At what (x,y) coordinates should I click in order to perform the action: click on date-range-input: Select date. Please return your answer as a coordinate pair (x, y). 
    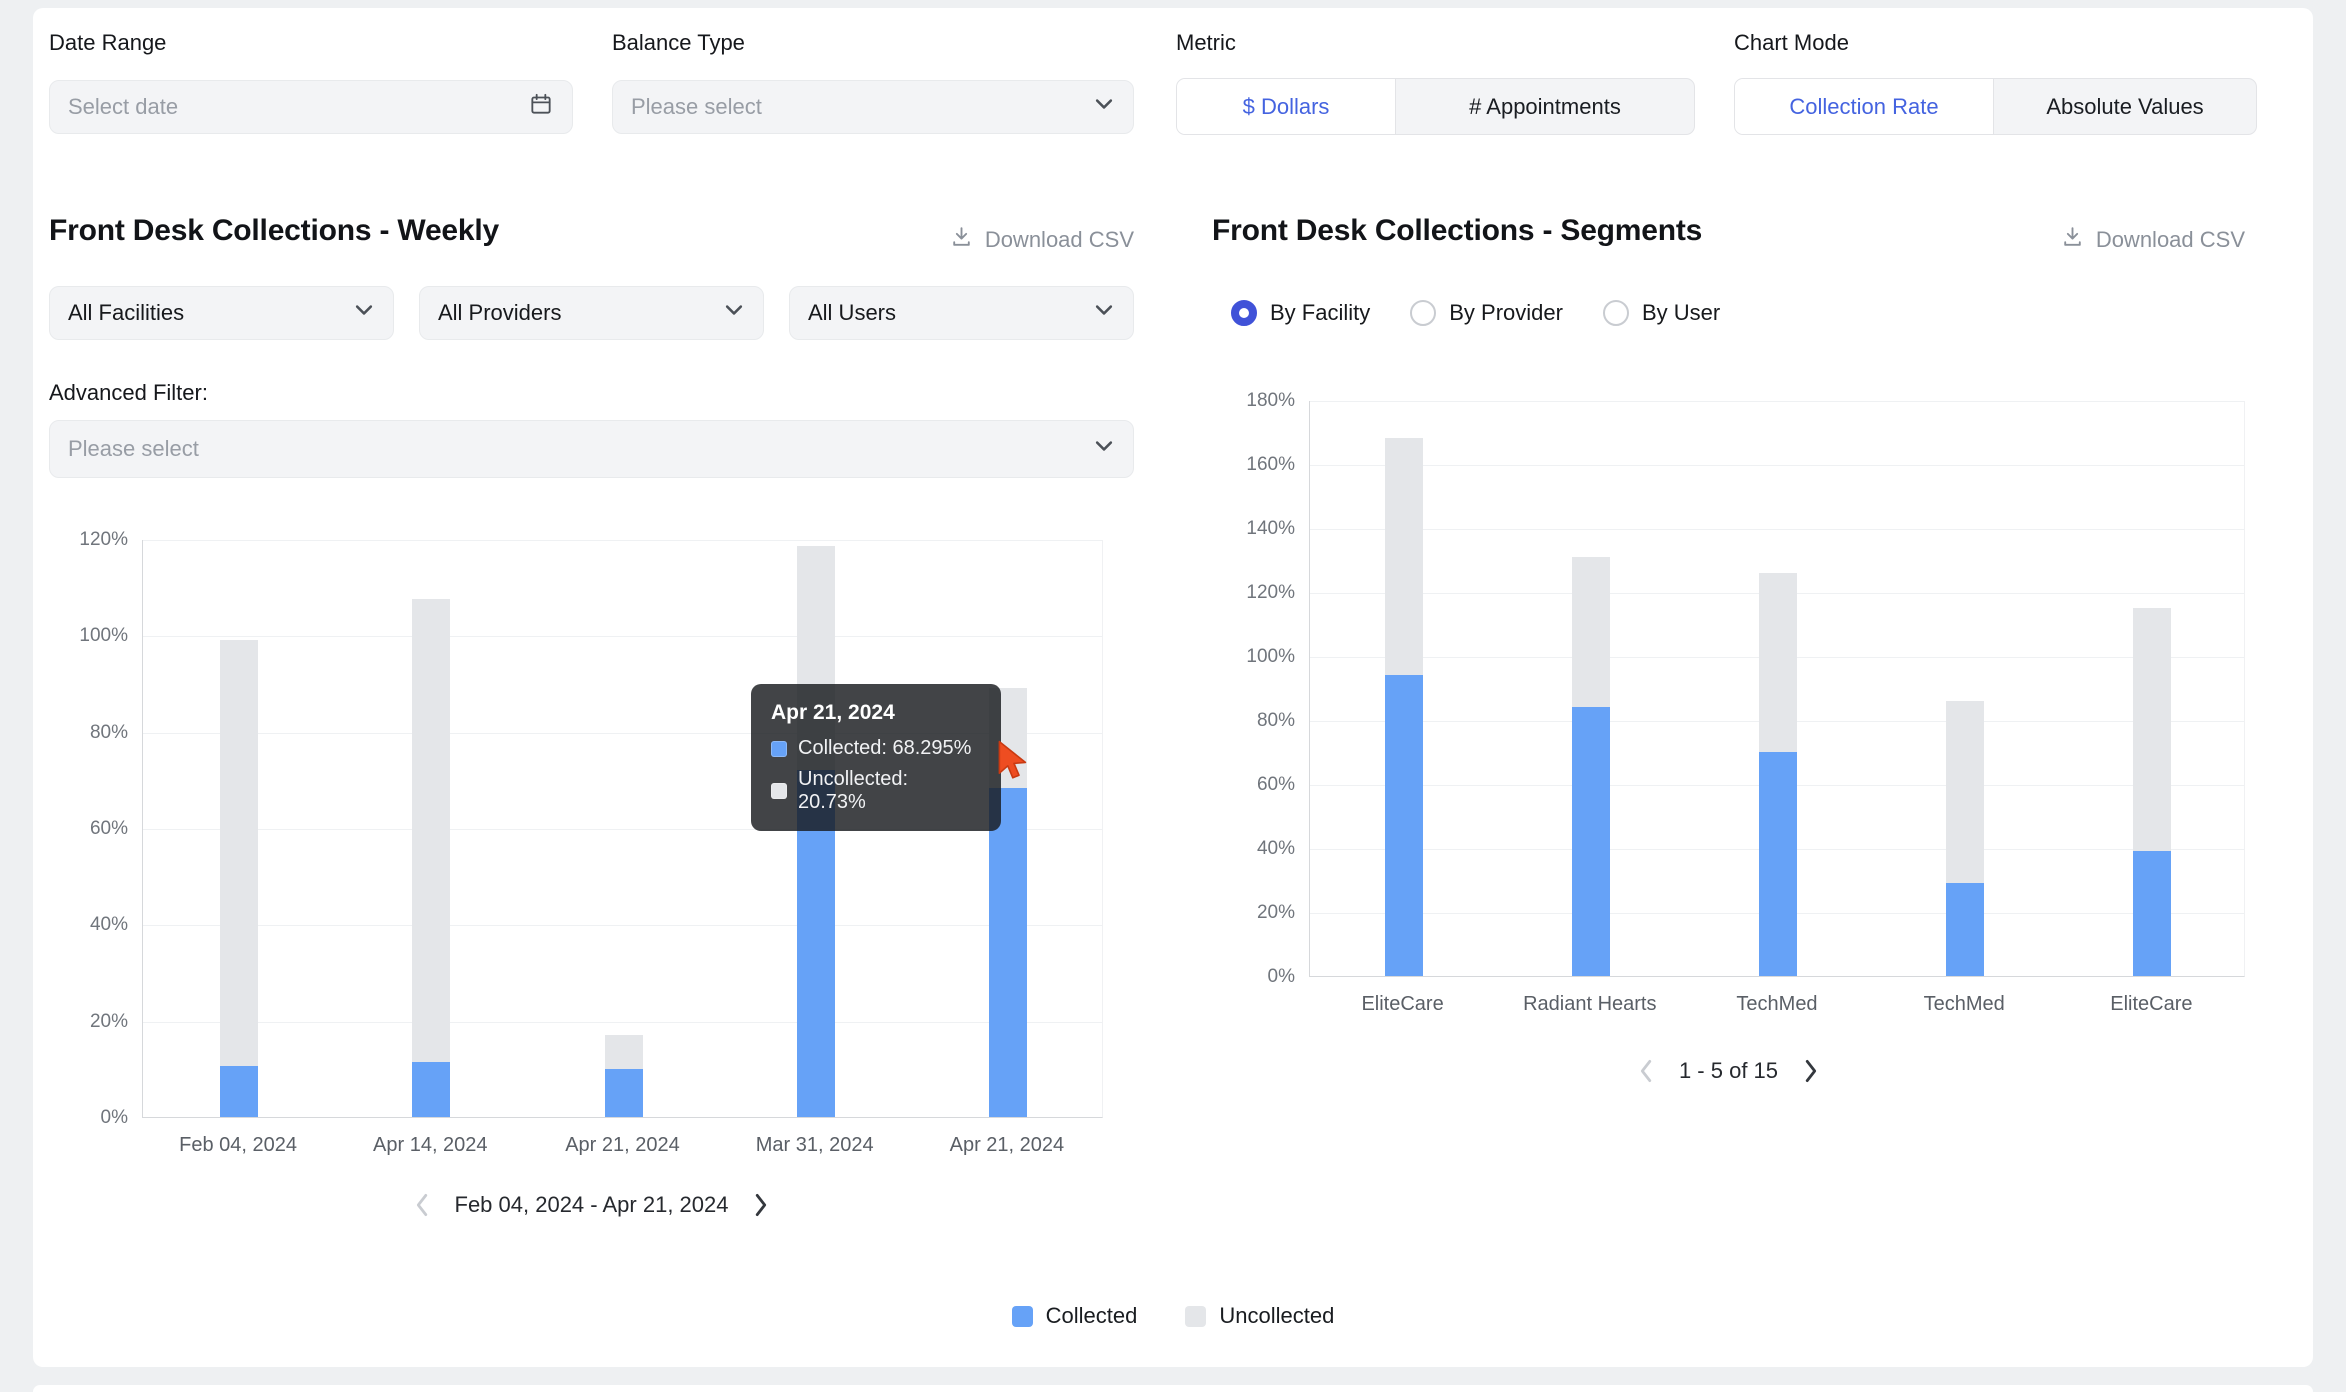
    Looking at the image, I should click on (311, 107).